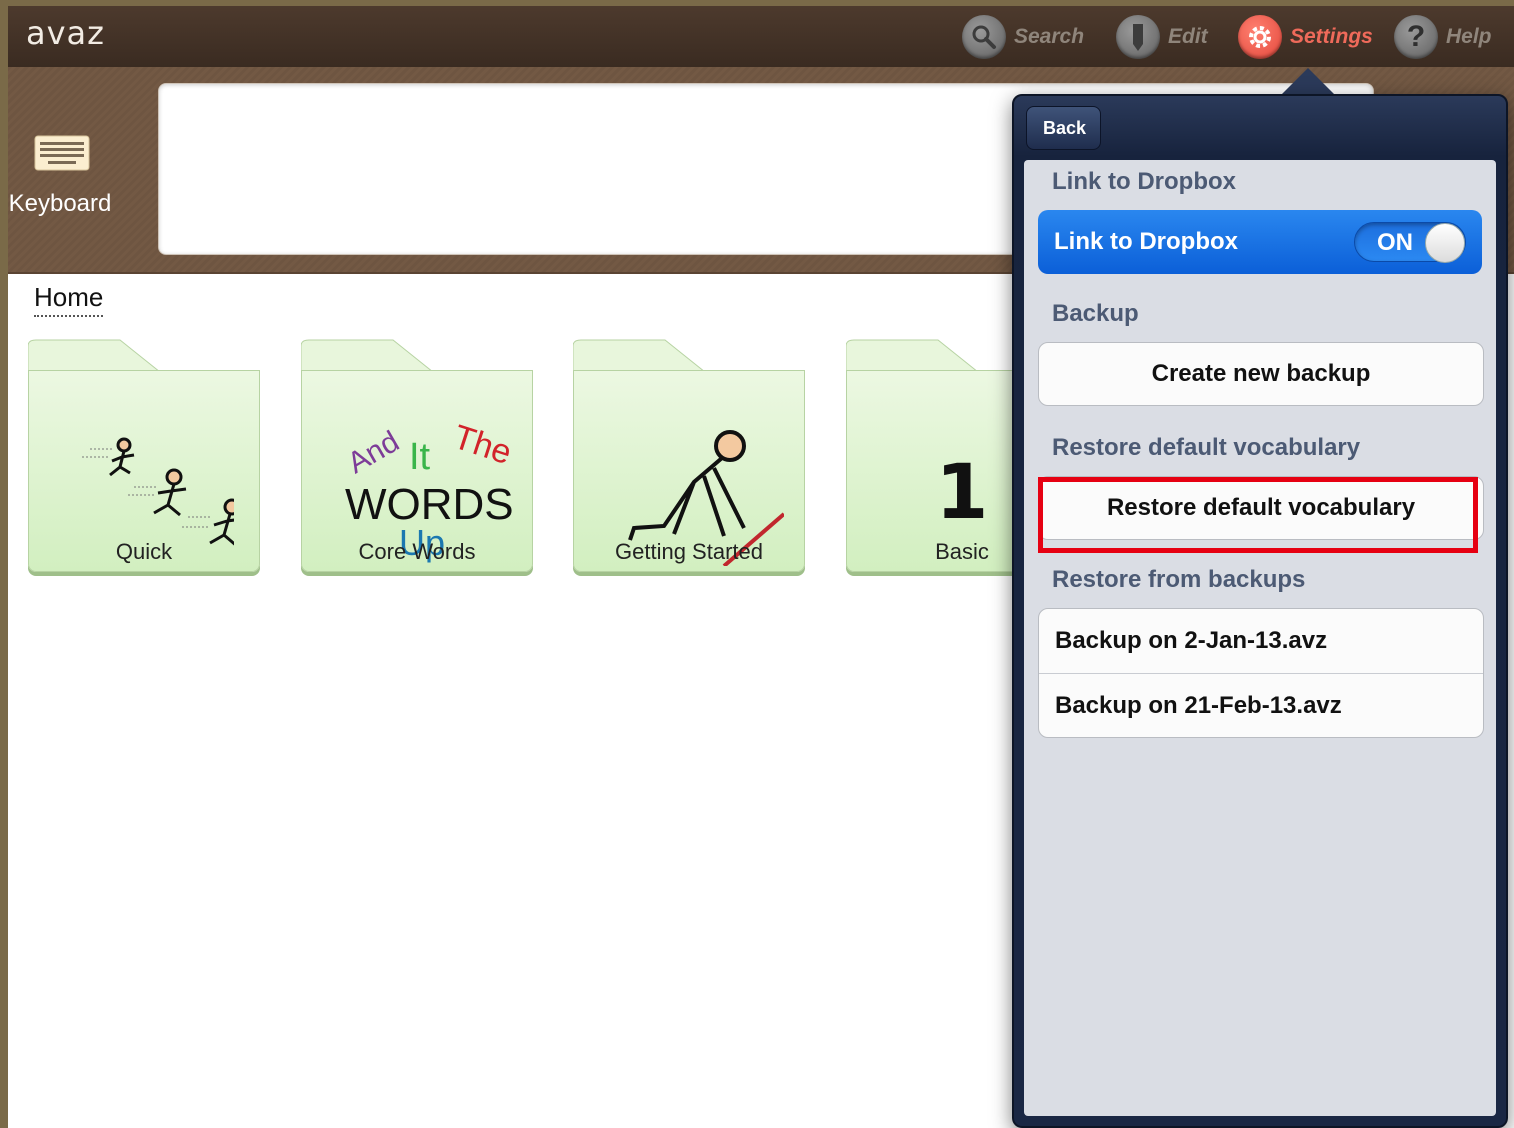 This screenshot has height=1128, width=1514. Describe the element at coordinates (1258, 515) in the screenshot. I see `highlight-box` at that location.